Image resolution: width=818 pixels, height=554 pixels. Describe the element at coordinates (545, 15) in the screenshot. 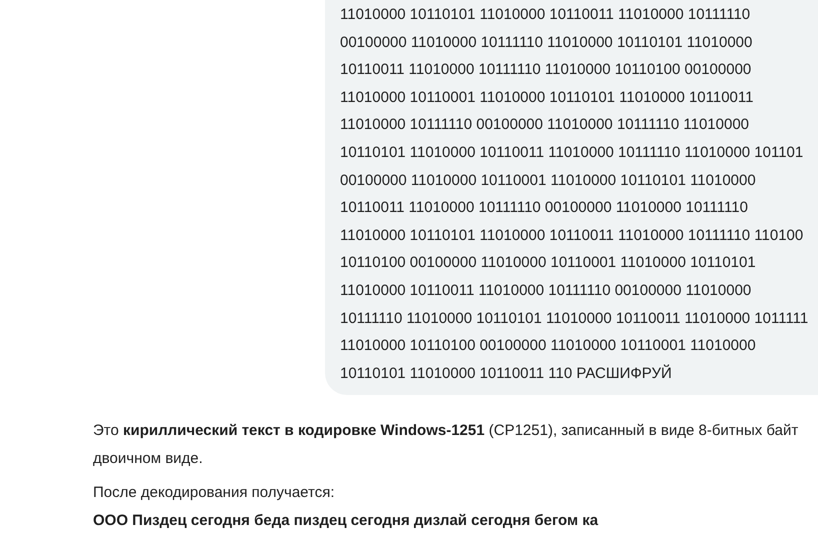

I see `message-text: 11010000 10110101 11010000 10110011 11010000 10111110` at that location.